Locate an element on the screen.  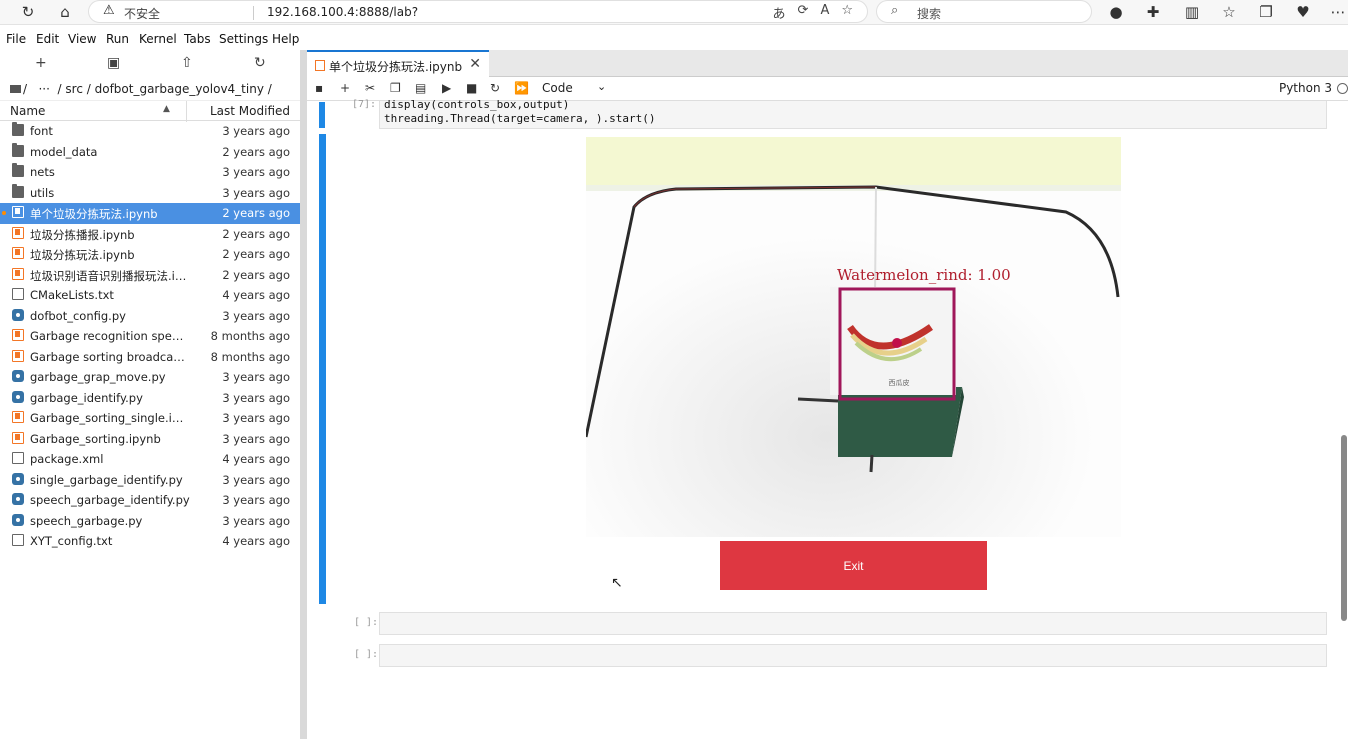
file-row: Garbage_sorting_single.ipynb 3 years ago is located at coordinates (150, 418).